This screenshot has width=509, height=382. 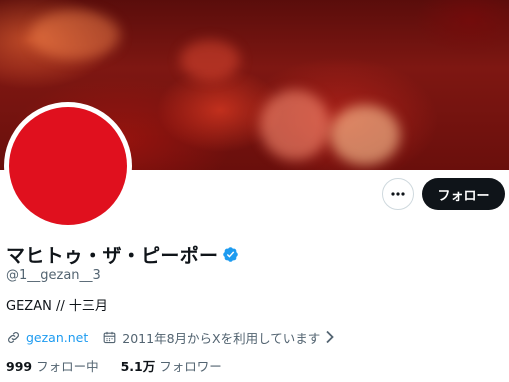 What do you see at coordinates (138, 366) in the screenshot?
I see `followers-count: 5.1万` at bounding box center [138, 366].